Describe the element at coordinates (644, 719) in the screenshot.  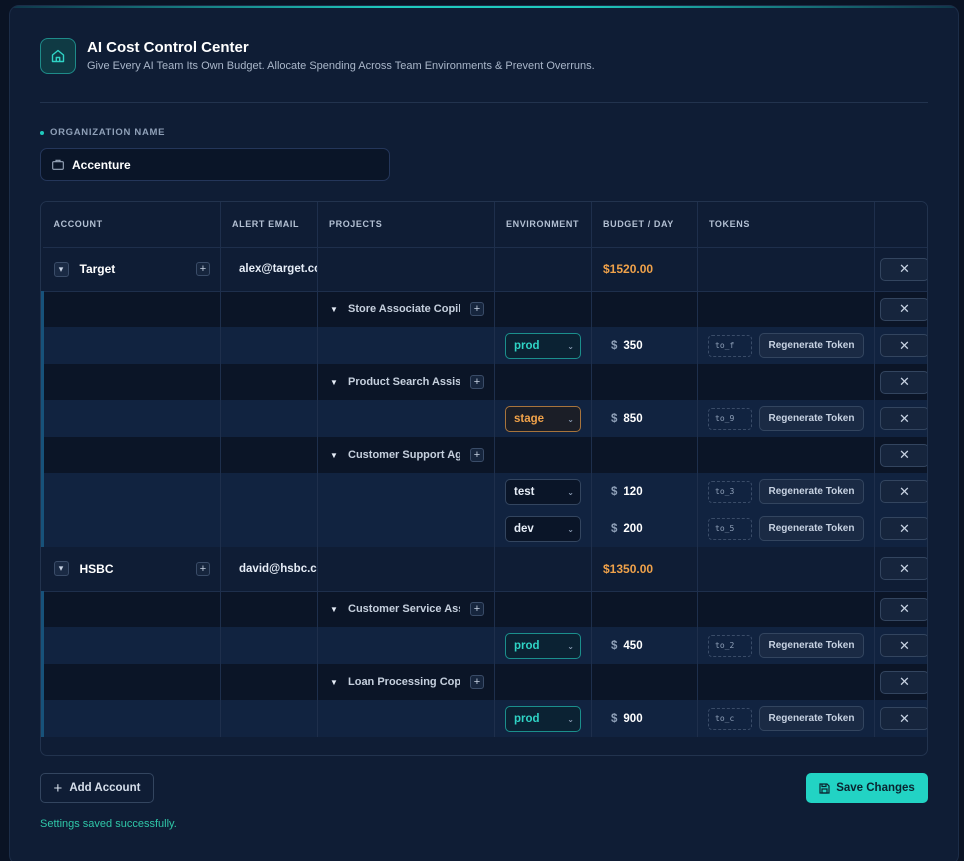
I see `environment-budget-input: $900` at that location.